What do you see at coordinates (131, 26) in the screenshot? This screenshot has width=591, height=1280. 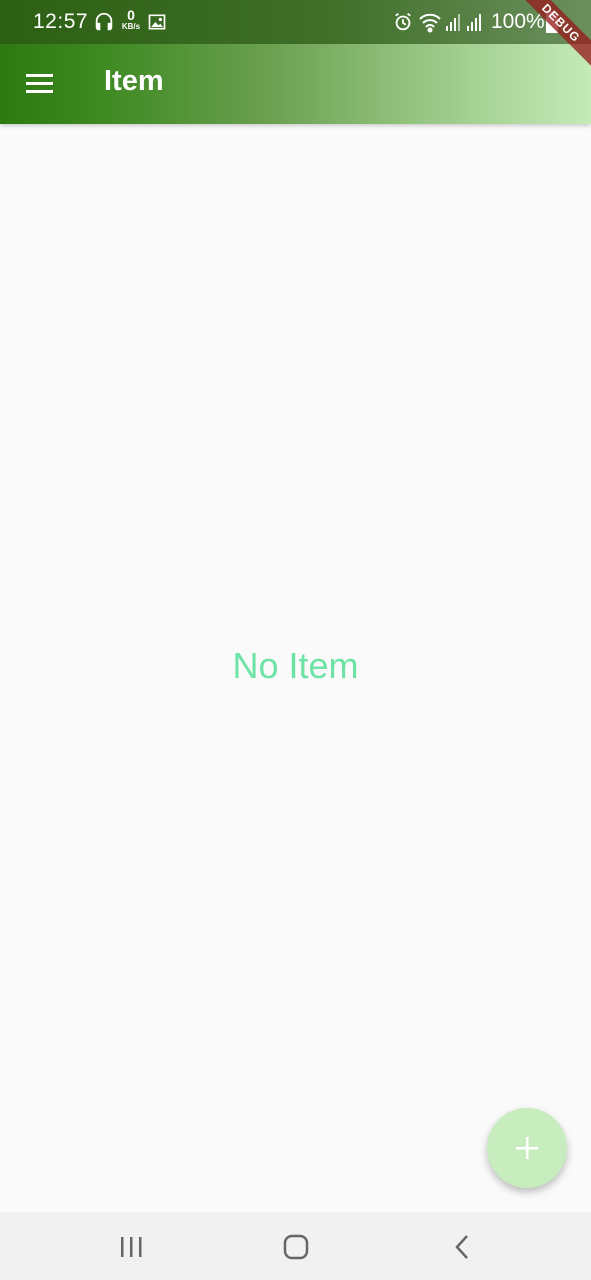 I see `network-speed-unit: KB/s` at bounding box center [131, 26].